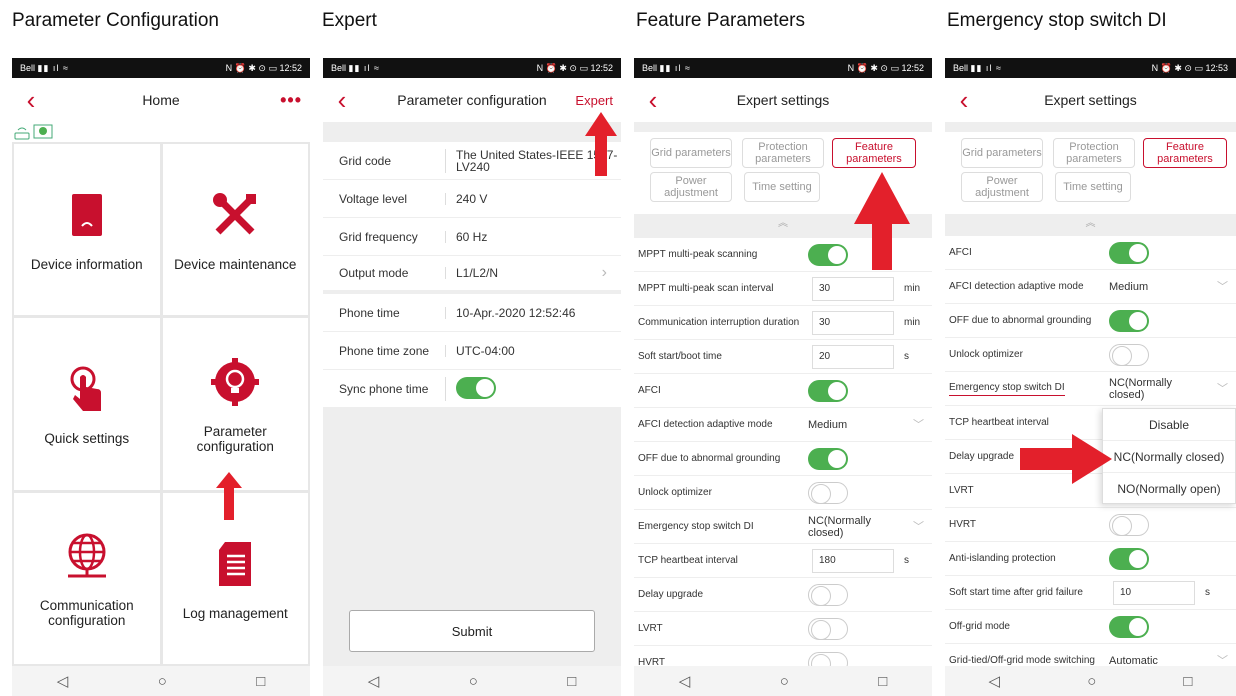 This screenshot has width=1236, height=696. I want to click on collapse-chevron-icon: ︽, so click(1090, 225).